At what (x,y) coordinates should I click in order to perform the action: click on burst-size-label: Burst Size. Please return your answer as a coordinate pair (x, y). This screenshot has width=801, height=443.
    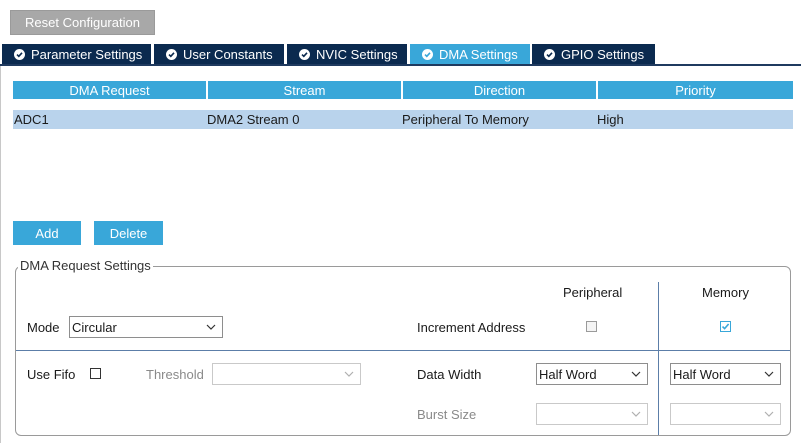
    Looking at the image, I should click on (447, 414).